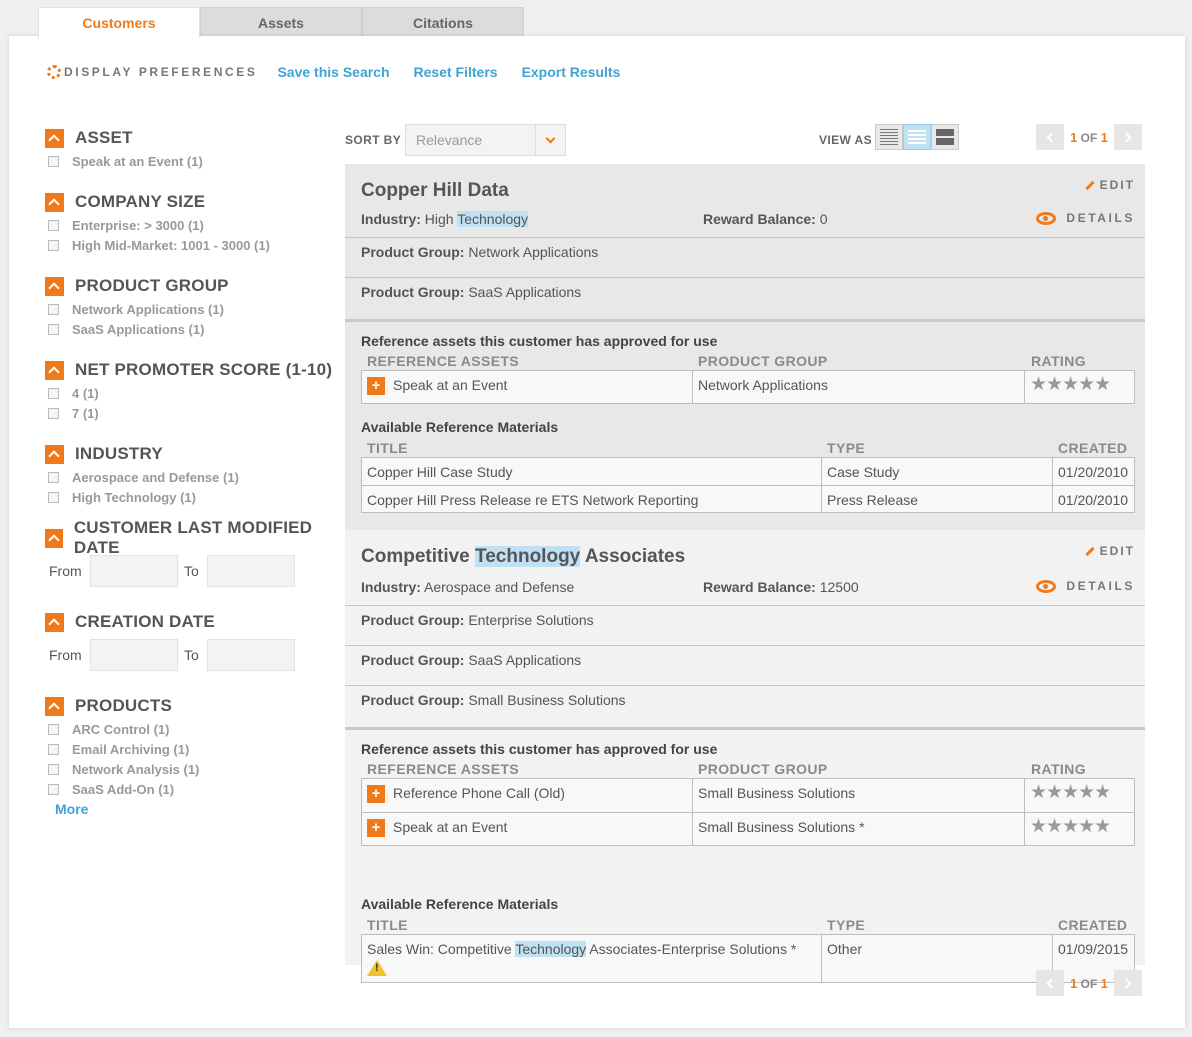  Describe the element at coordinates (471, 660) in the screenshot. I see `product-group-line: Product Group: SaaS Applications` at that location.